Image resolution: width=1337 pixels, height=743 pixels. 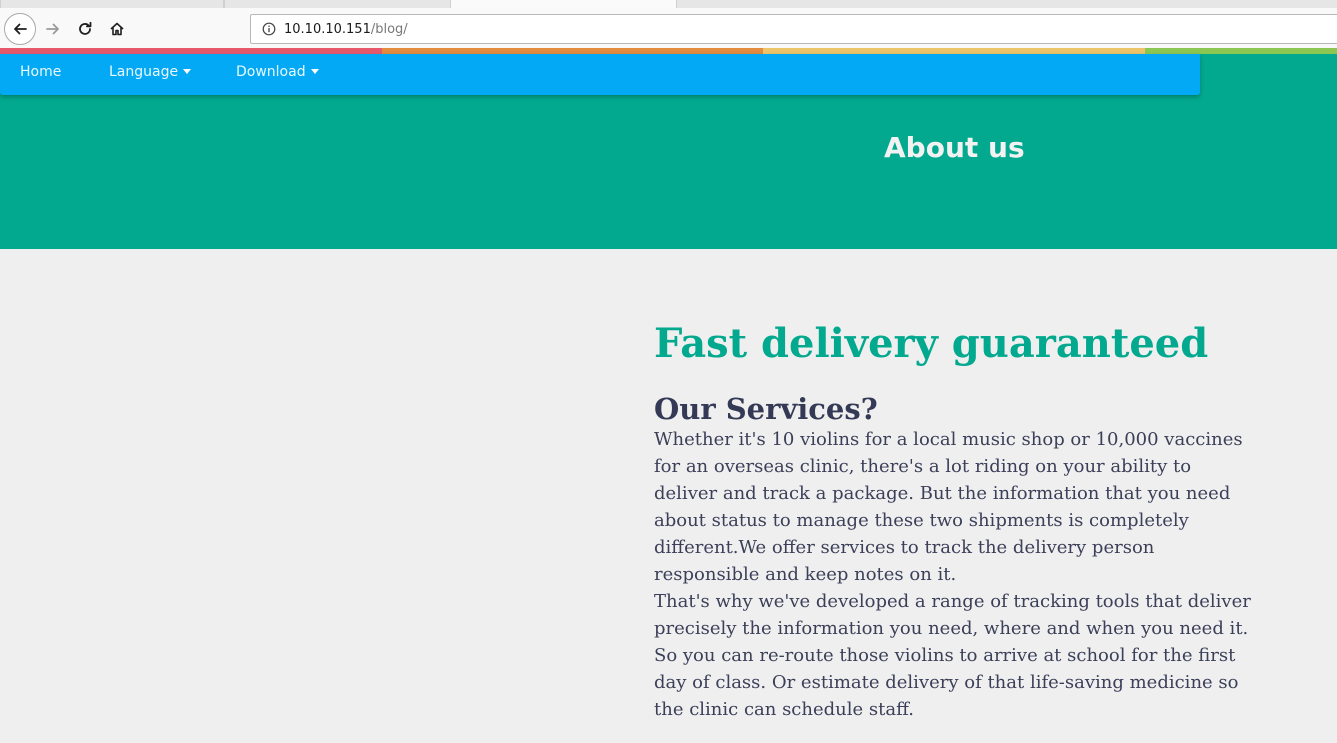 What do you see at coordinates (600, 74) in the screenshot?
I see `site-navbar: Home Language Download` at bounding box center [600, 74].